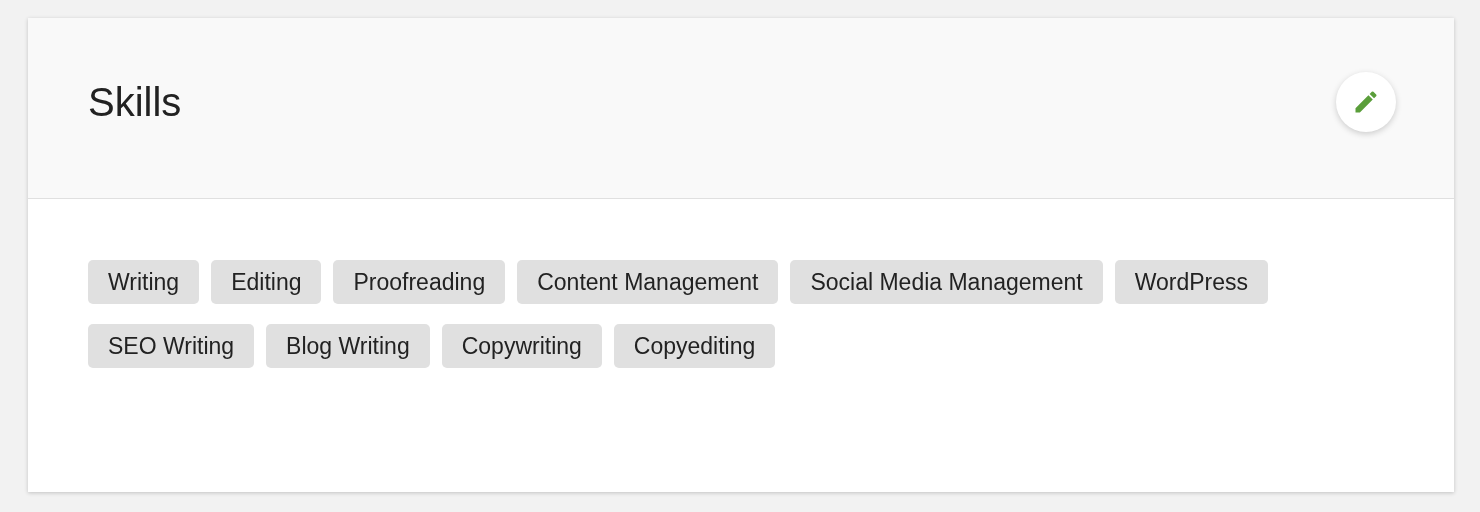 The image size is (1480, 512). Describe the element at coordinates (1191, 282) in the screenshot. I see `skill-tag: WordPress` at that location.